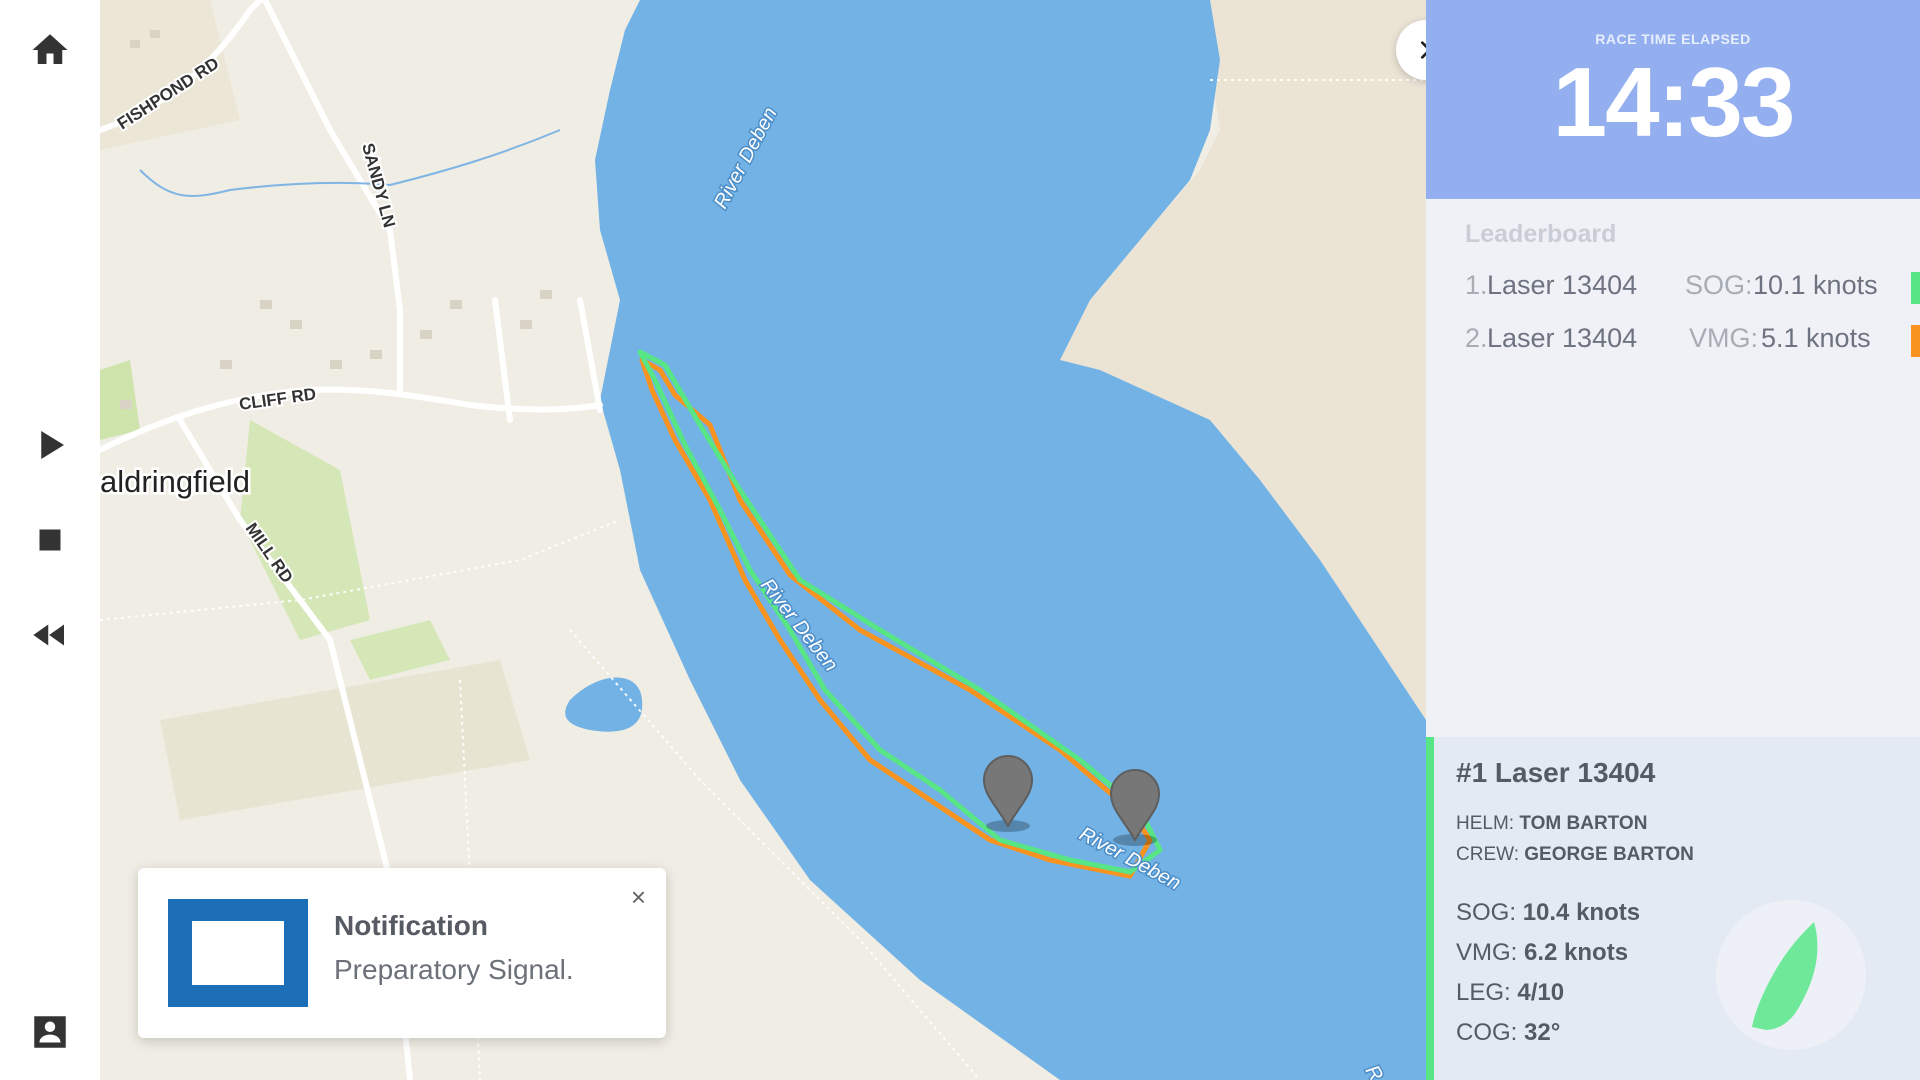 This screenshot has height=1080, width=1920. Describe the element at coordinates (238, 953) in the screenshot. I see `preparatory-flag-icon` at that location.